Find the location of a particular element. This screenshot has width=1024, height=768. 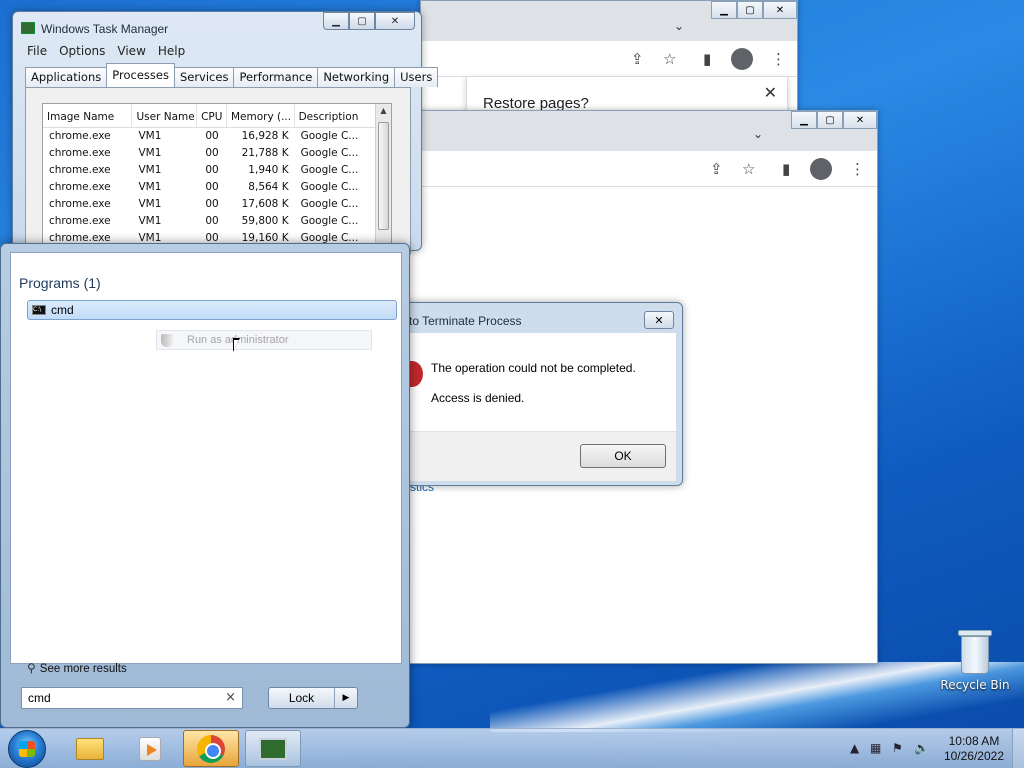

start-orb is located at coordinates (27, 749).